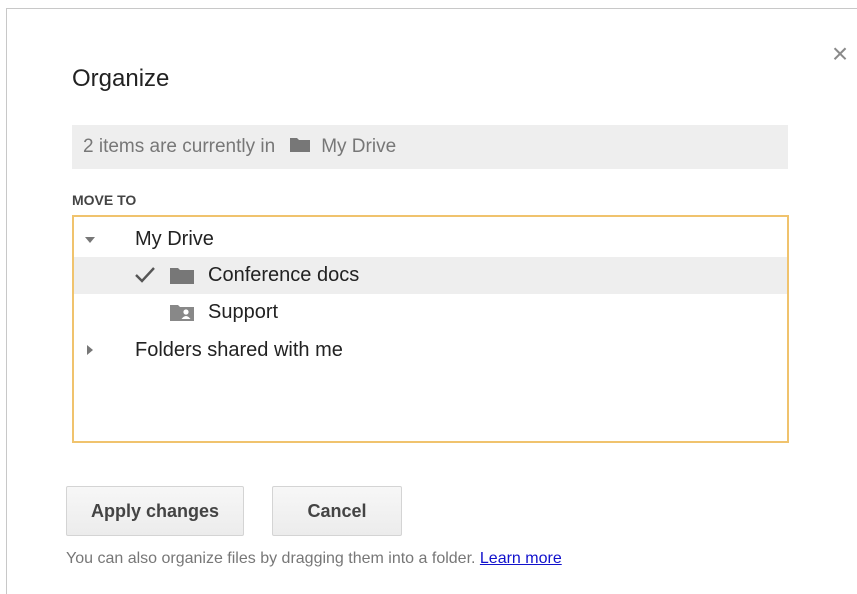  I want to click on tree-item-support: Support, so click(430, 312).